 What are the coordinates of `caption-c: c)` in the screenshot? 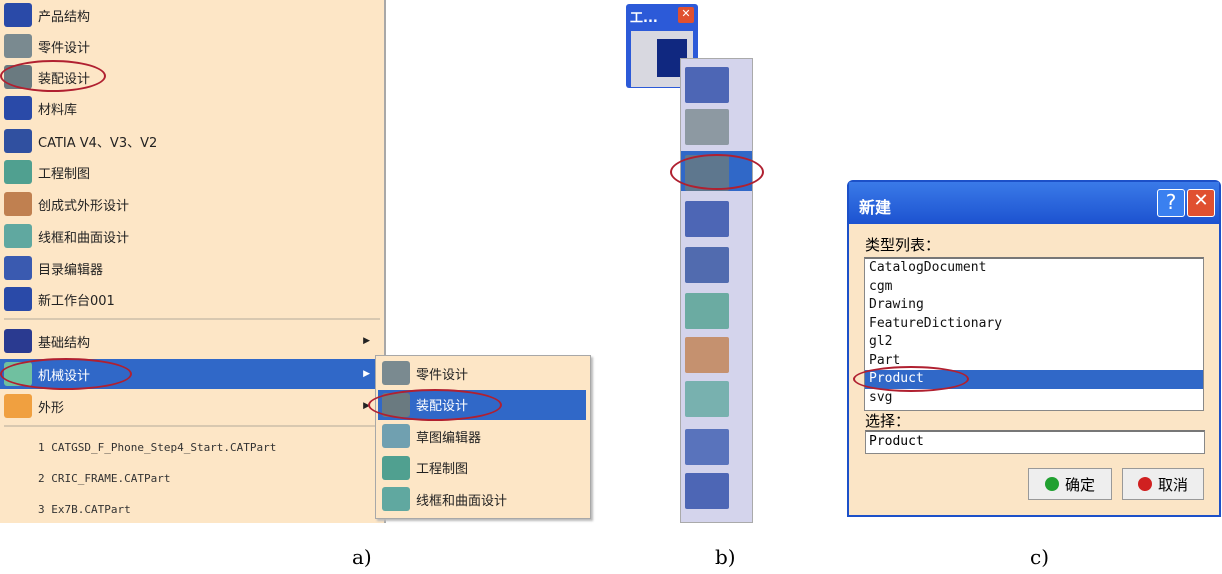 It's located at (1040, 557).